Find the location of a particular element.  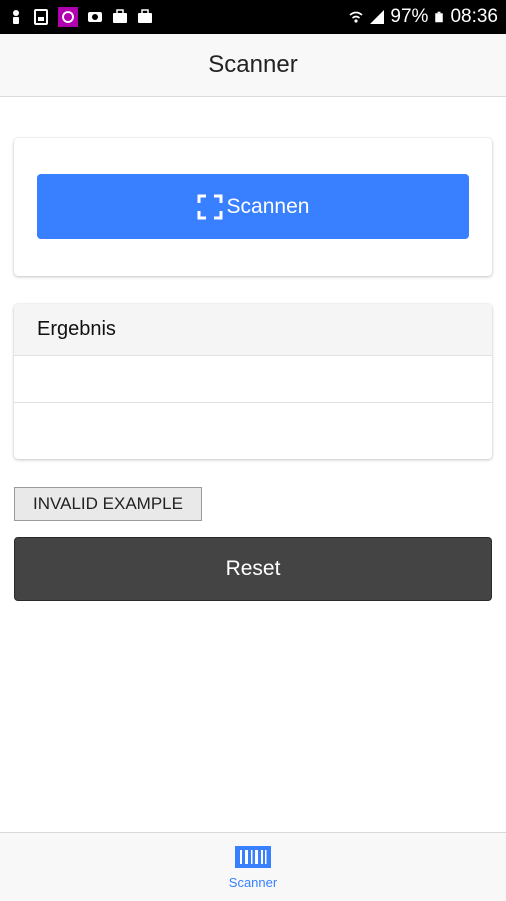

signal-icon is located at coordinates (377, 17).